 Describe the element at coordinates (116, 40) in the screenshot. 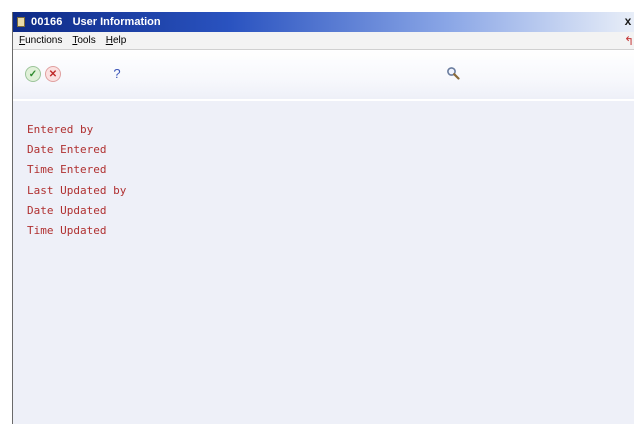

I see `menu-help: Help` at that location.